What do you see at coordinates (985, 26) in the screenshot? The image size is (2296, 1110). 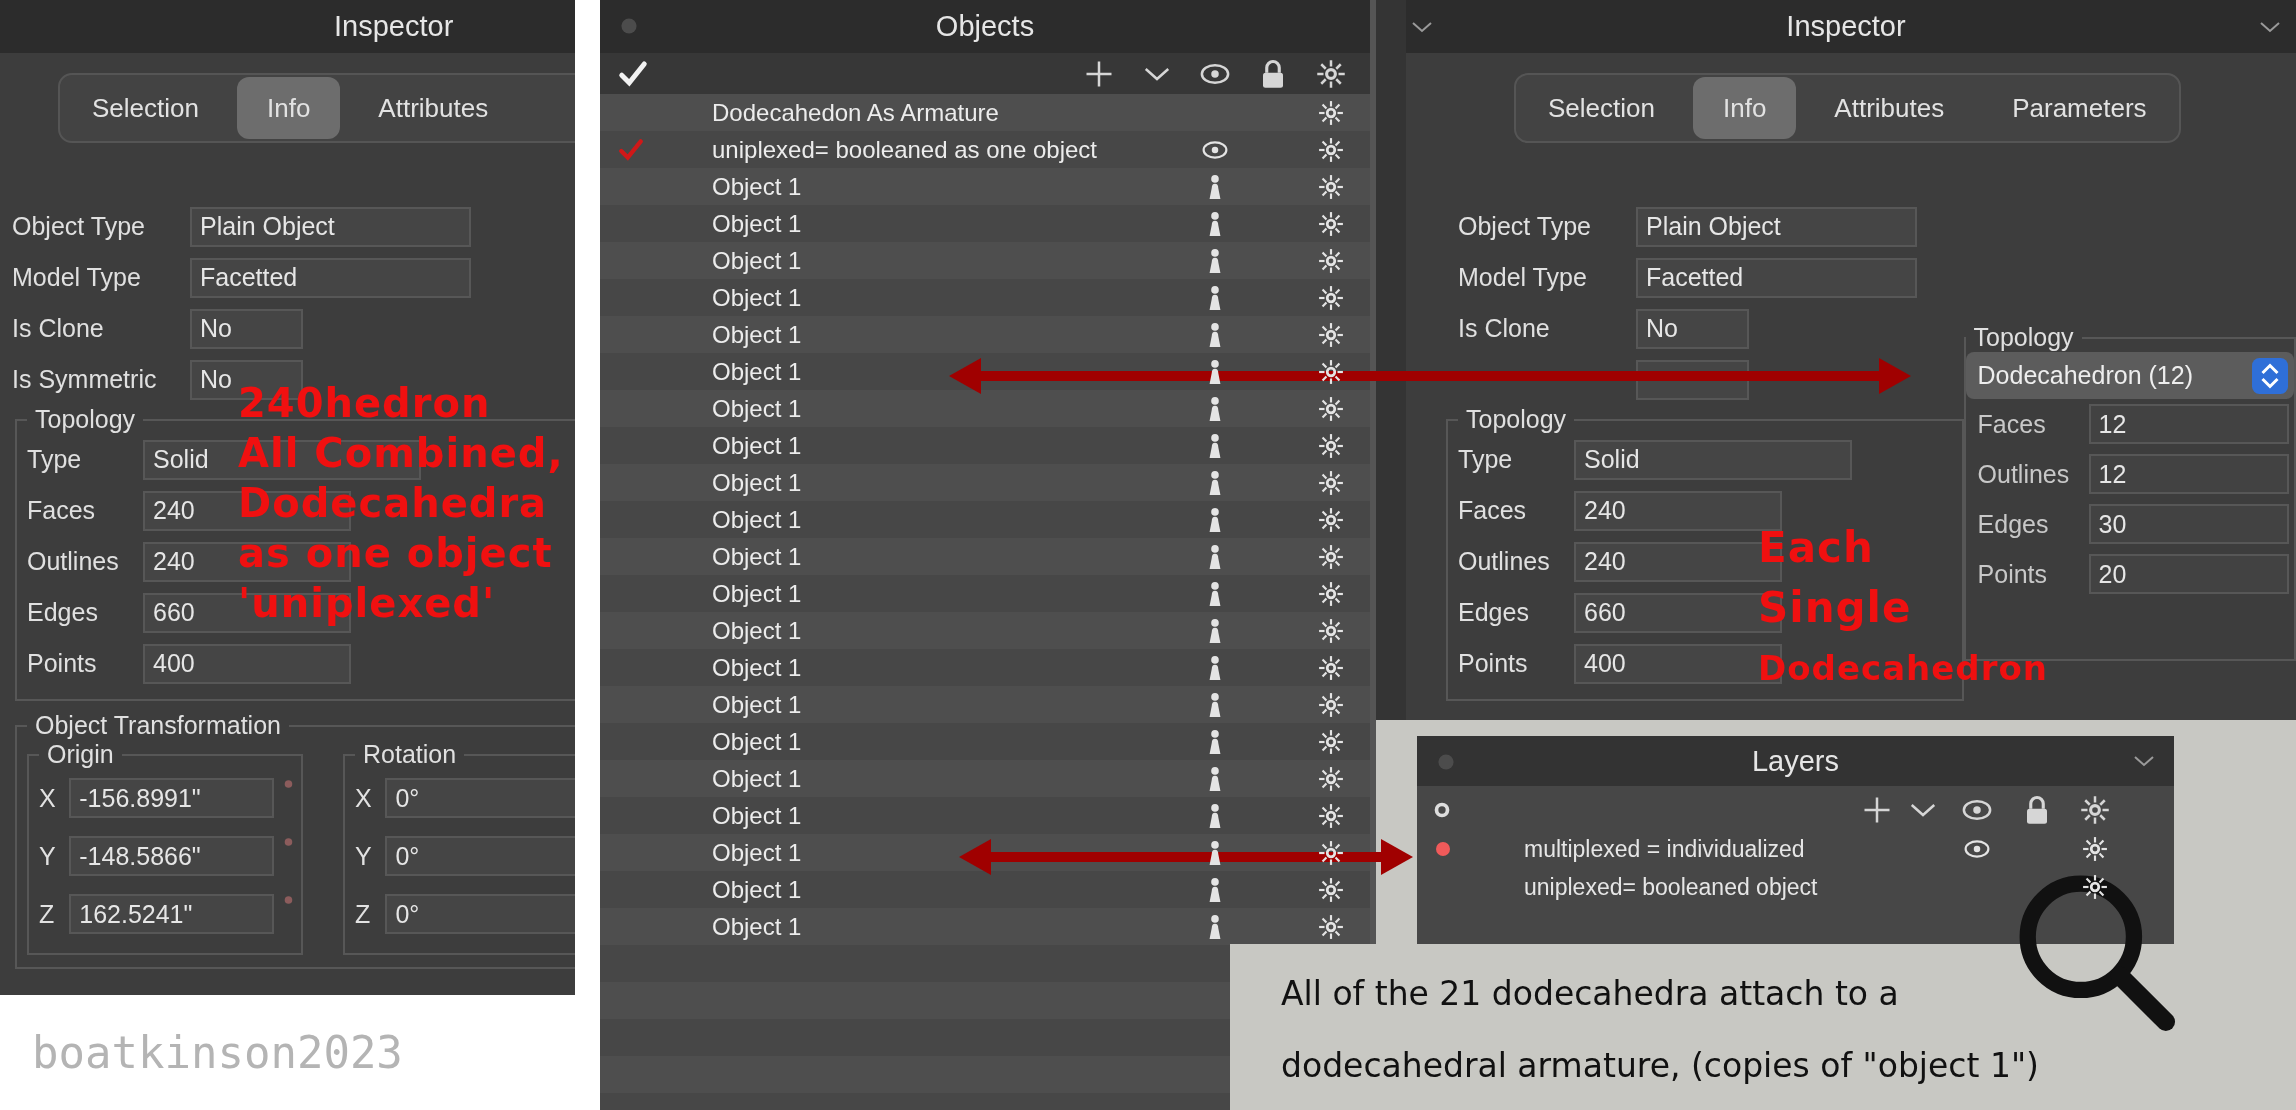 I see `panel-title: Objects` at bounding box center [985, 26].